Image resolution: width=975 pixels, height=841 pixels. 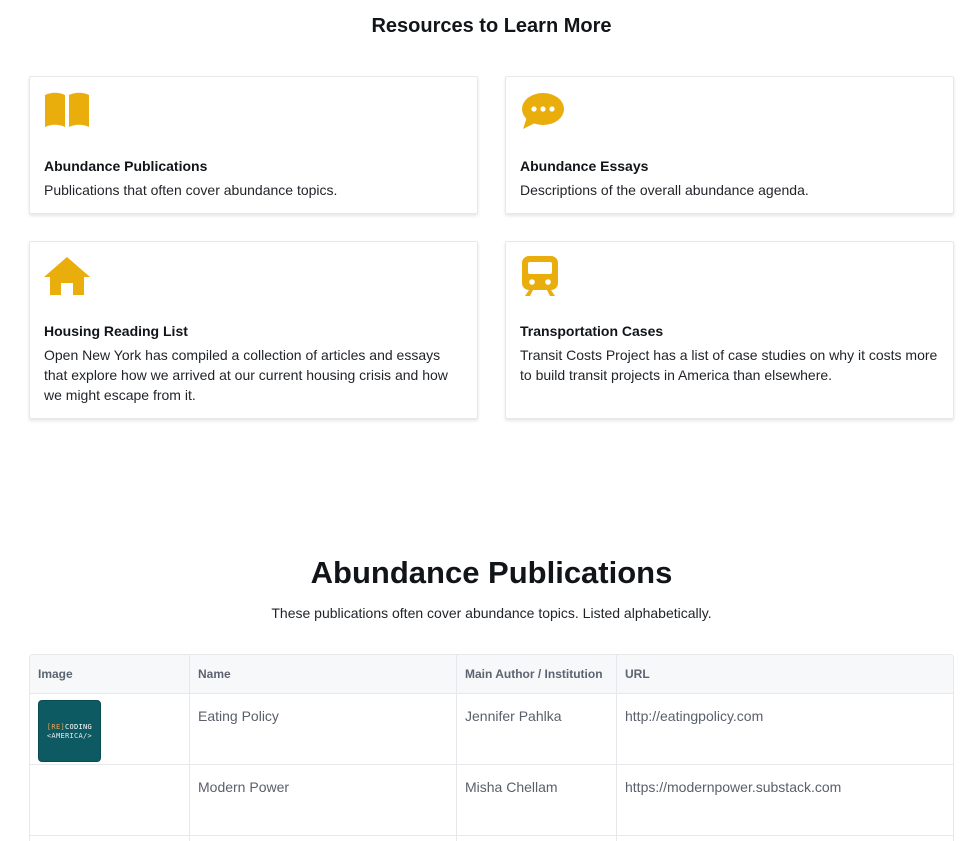 I want to click on table-header: Image Name Main Author / Institution URL, so click(x=491, y=674).